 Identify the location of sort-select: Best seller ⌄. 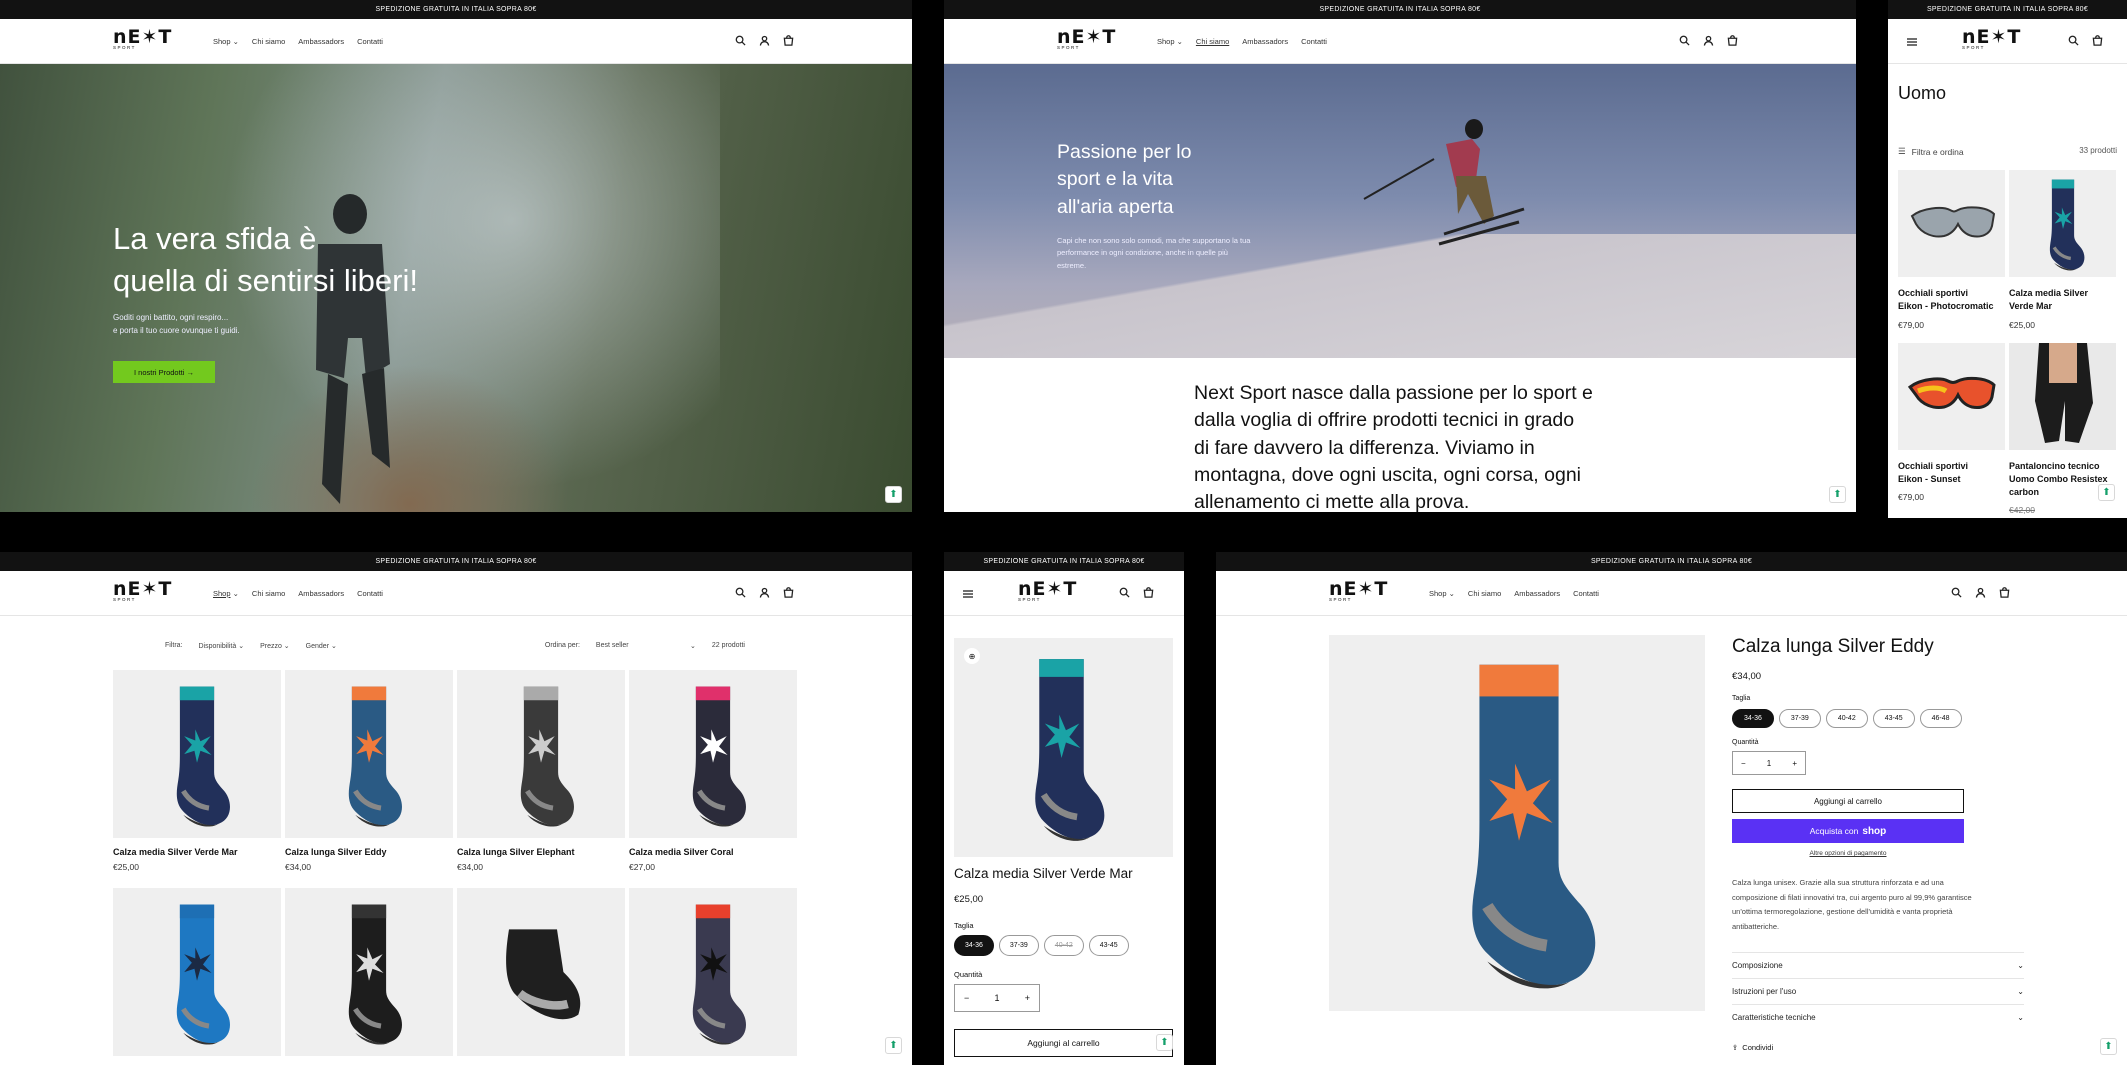
(646, 646).